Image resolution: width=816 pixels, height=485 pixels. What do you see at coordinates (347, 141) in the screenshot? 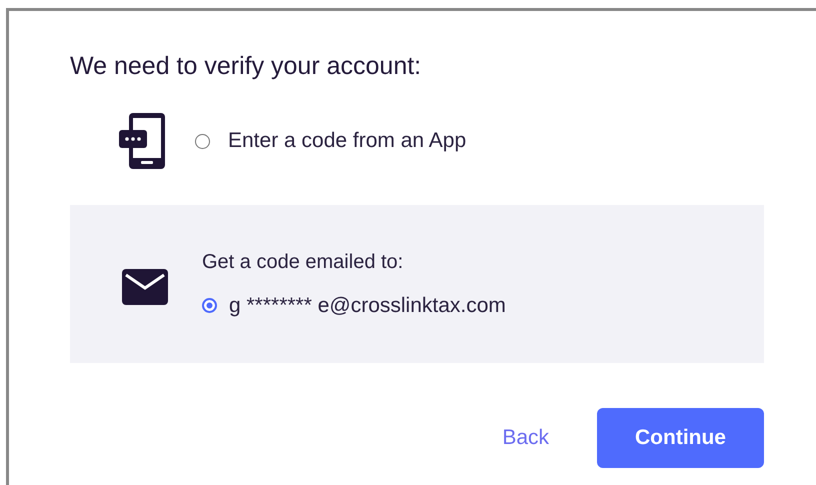
I see `option-label: Enter a code from an App` at bounding box center [347, 141].